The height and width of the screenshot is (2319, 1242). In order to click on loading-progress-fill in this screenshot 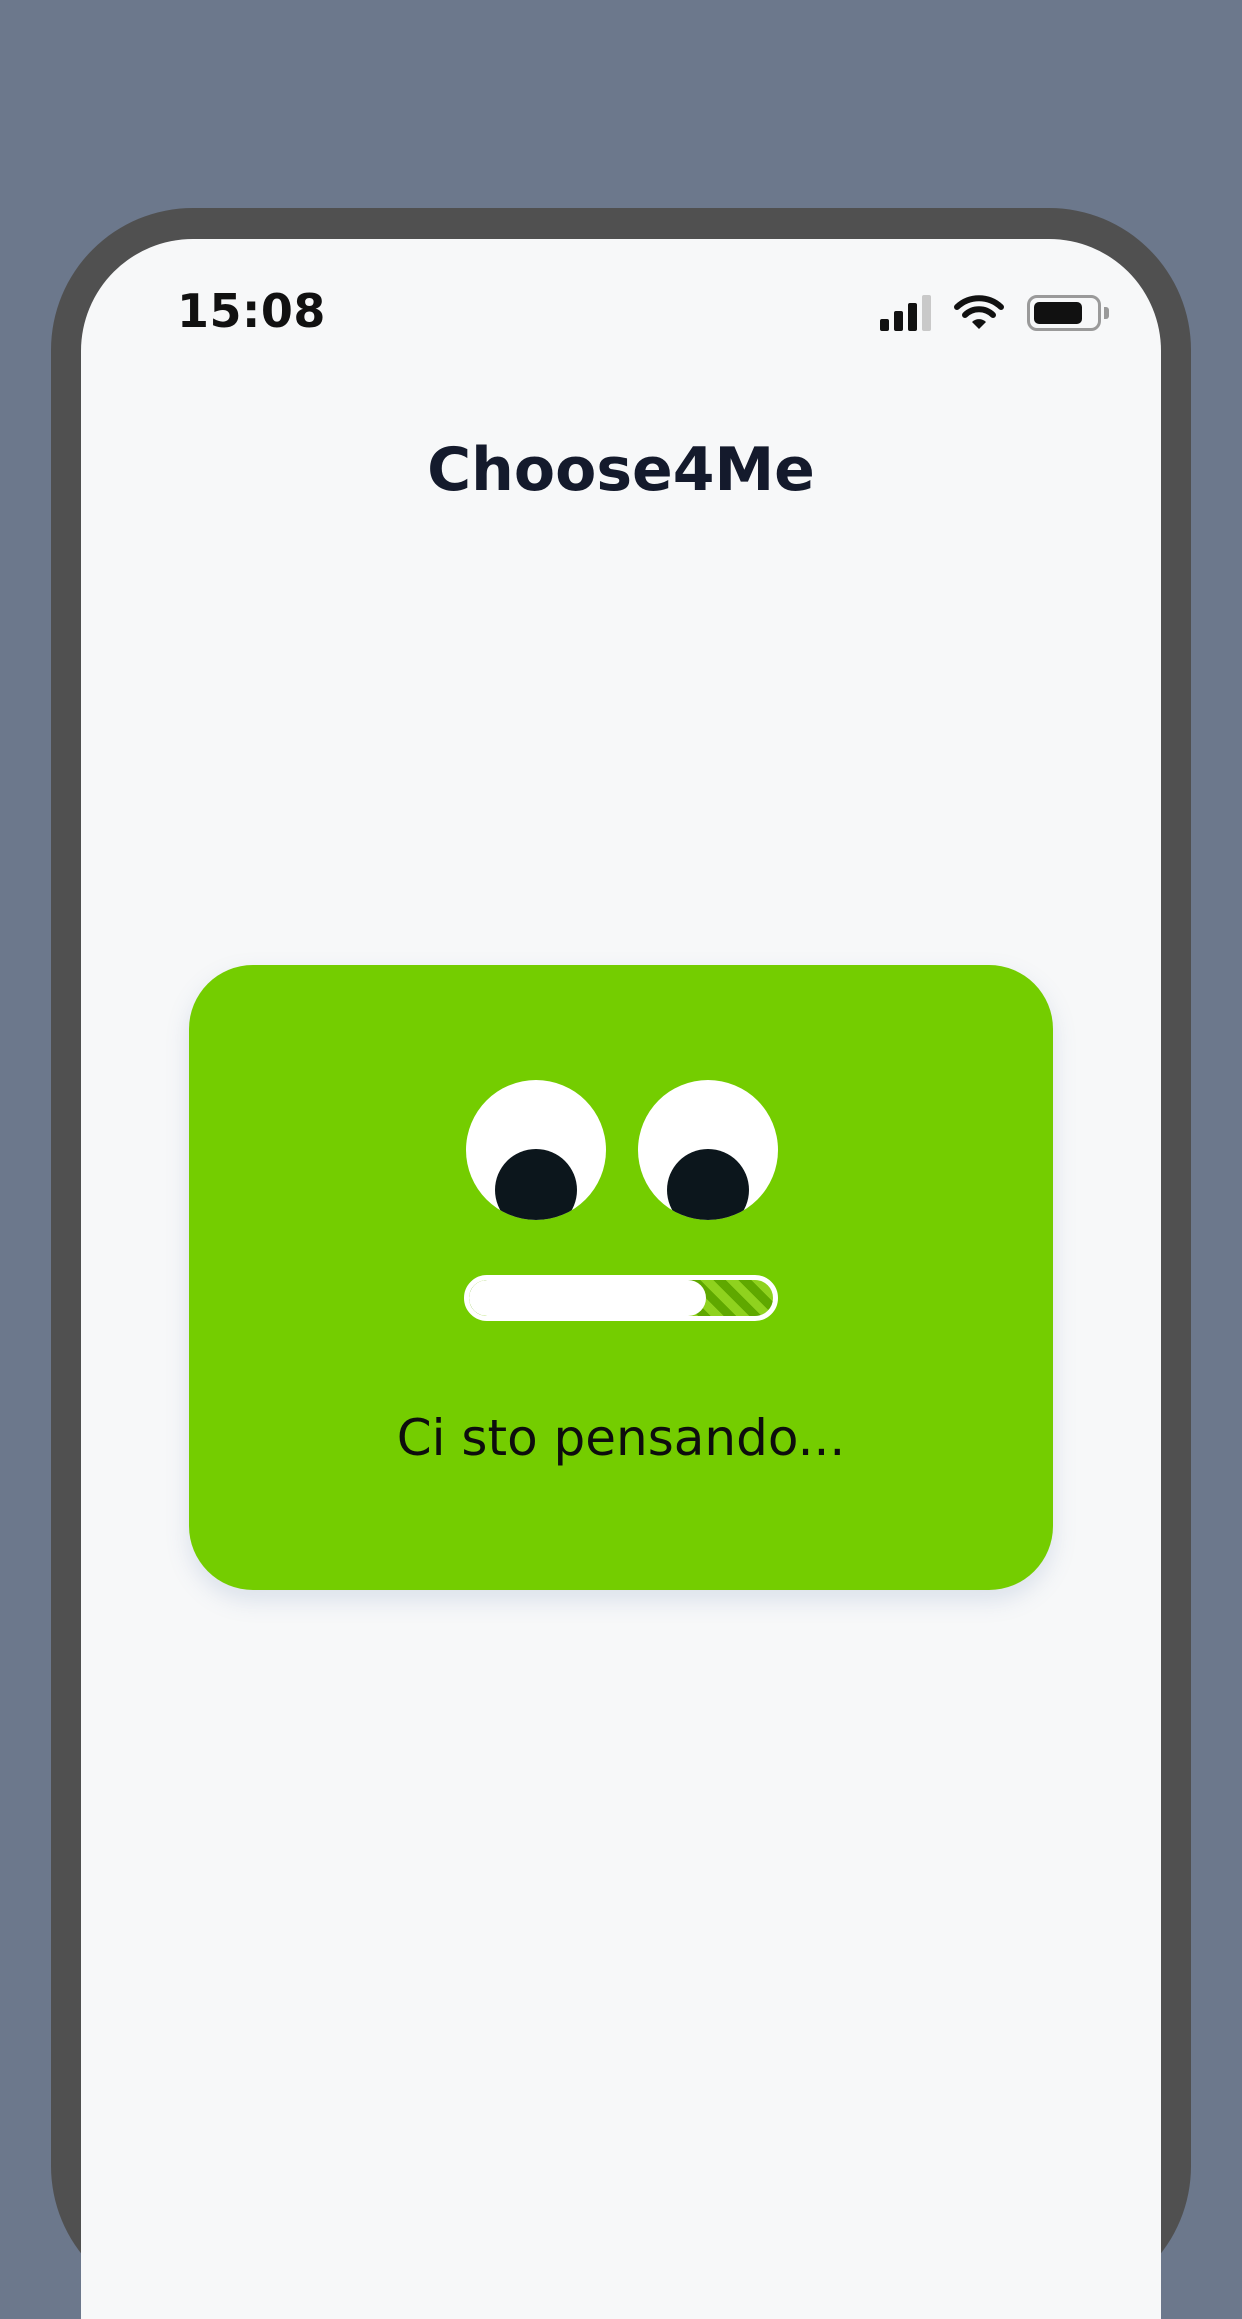, I will do `click(588, 1298)`.